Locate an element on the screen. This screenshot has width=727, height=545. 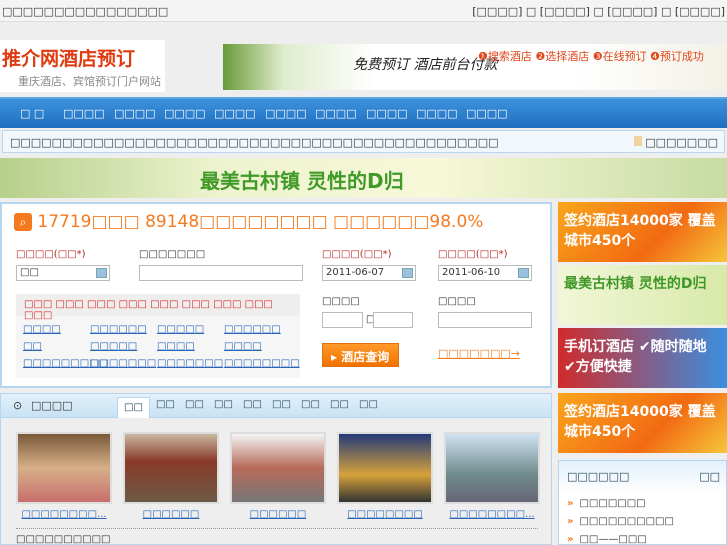
logo-subtitle: 重庆酒店、宾馆预订门户网站 is located at coordinates (89, 81).